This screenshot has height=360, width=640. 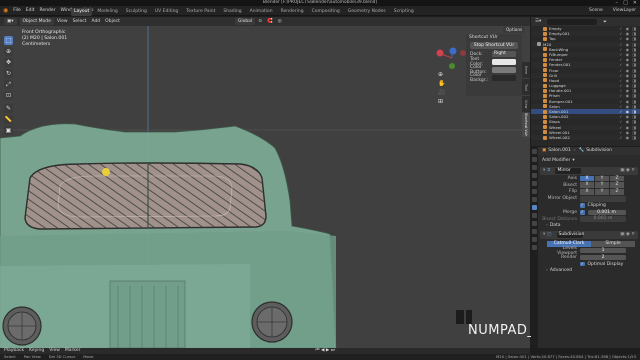 What do you see at coordinates (166, 12) in the screenshot?
I see `tab-uv-editing: UV Editing` at bounding box center [166, 12].